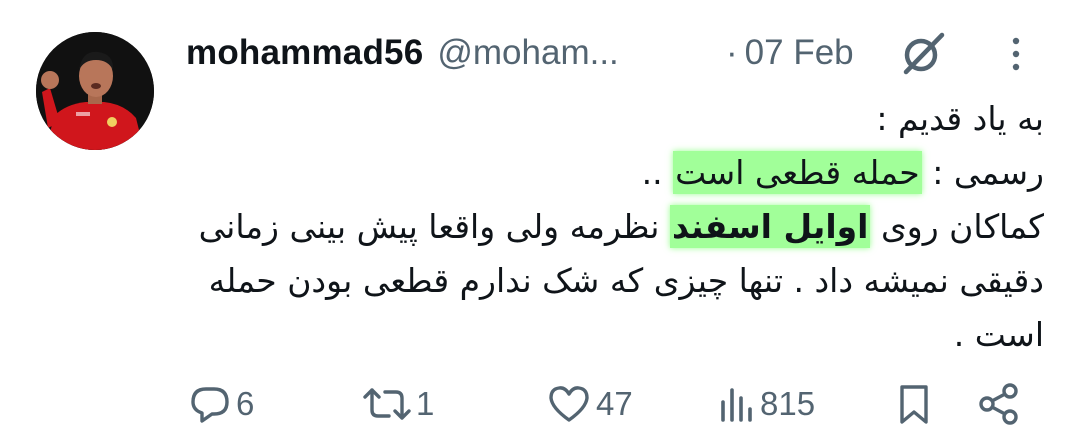  What do you see at coordinates (425, 403) in the screenshot?
I see `repost-count: 1` at bounding box center [425, 403].